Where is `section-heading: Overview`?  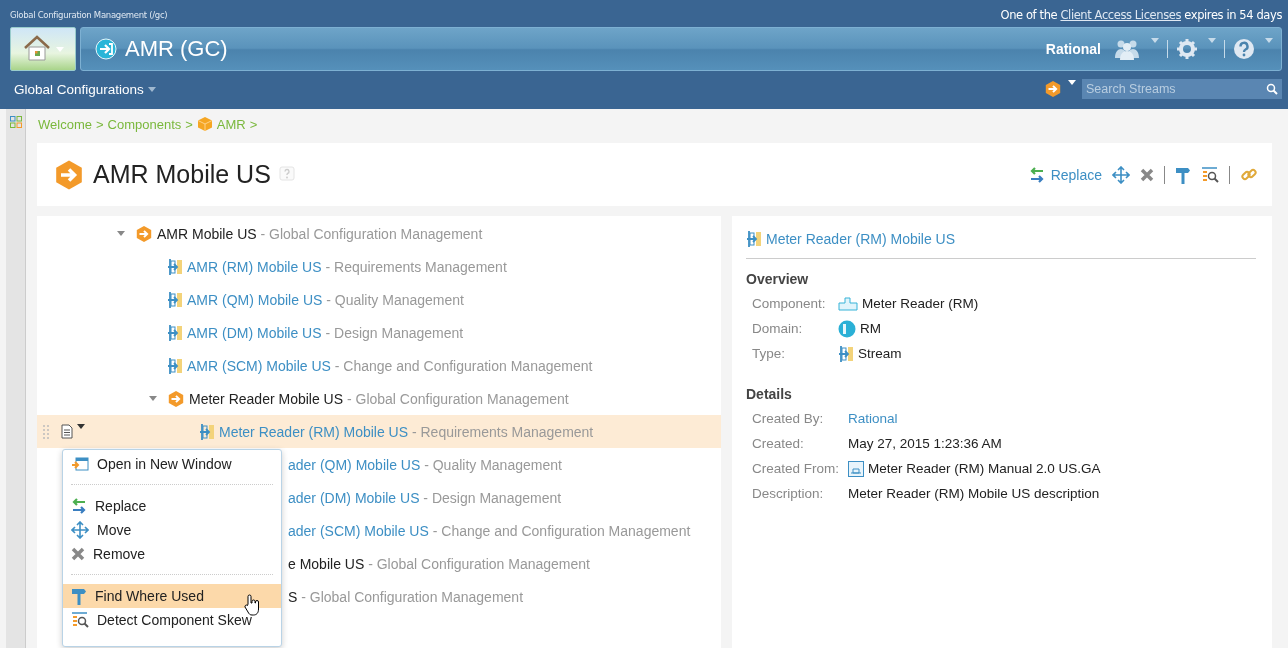
section-heading: Overview is located at coordinates (778, 279).